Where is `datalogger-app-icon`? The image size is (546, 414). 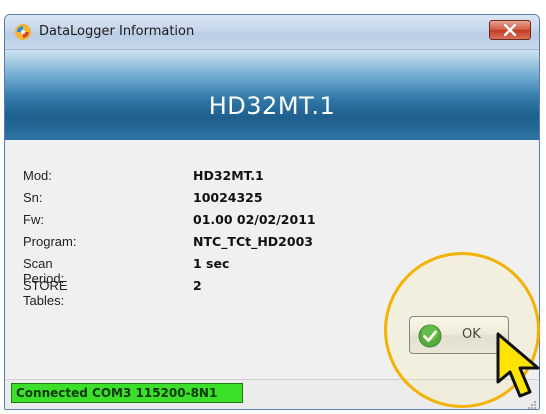
datalogger-app-icon is located at coordinates (23, 32).